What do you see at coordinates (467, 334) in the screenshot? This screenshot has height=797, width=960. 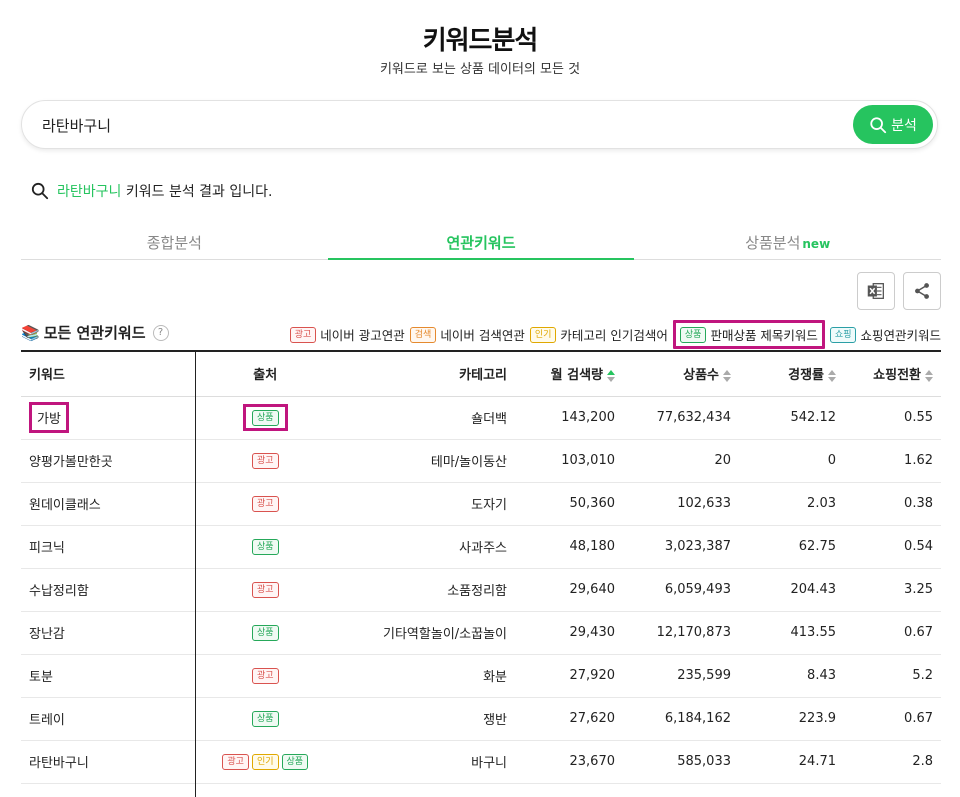 I see `legend-item-search: 검색 네이버 검색연관` at bounding box center [467, 334].